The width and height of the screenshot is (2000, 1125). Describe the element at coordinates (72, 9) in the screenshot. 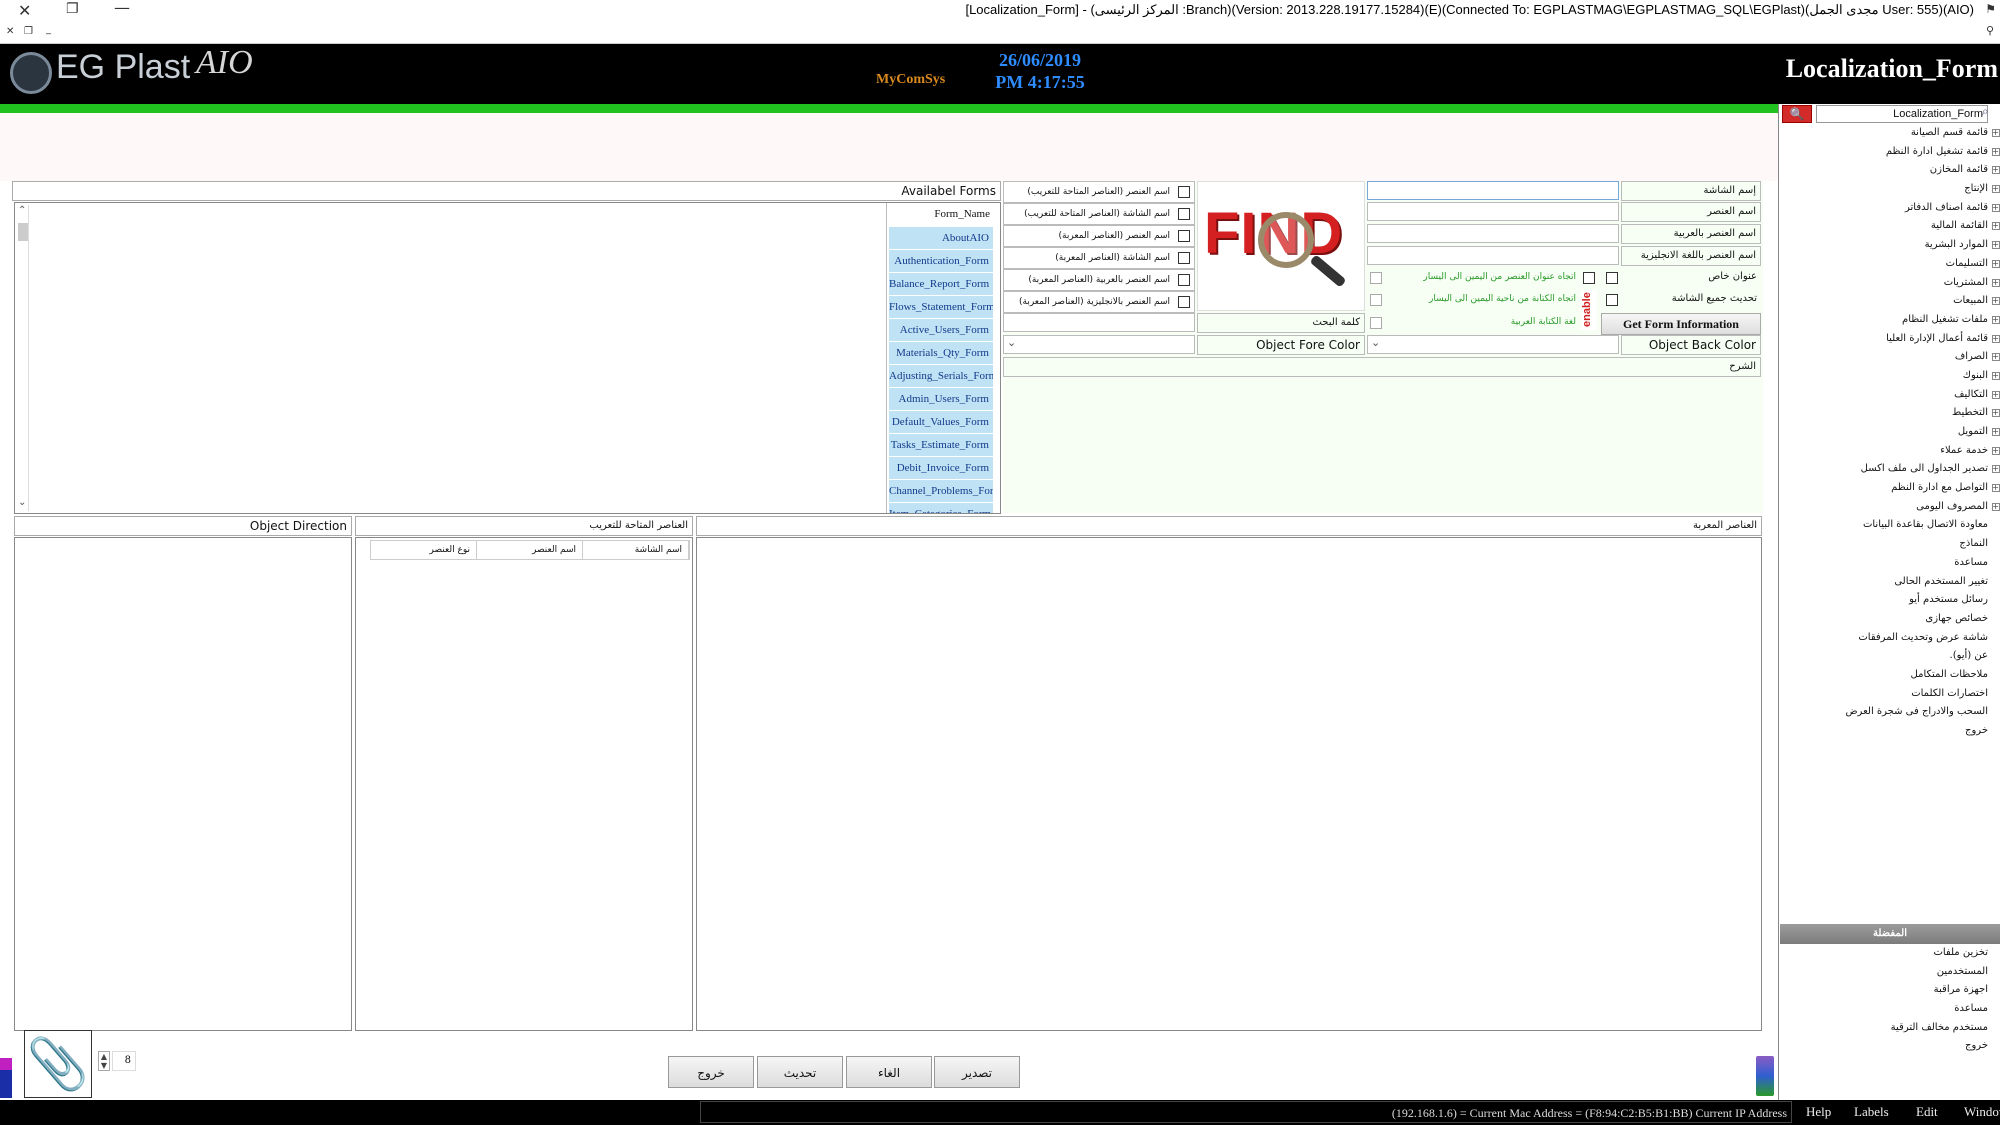

I see `restore-icon: ❐` at that location.